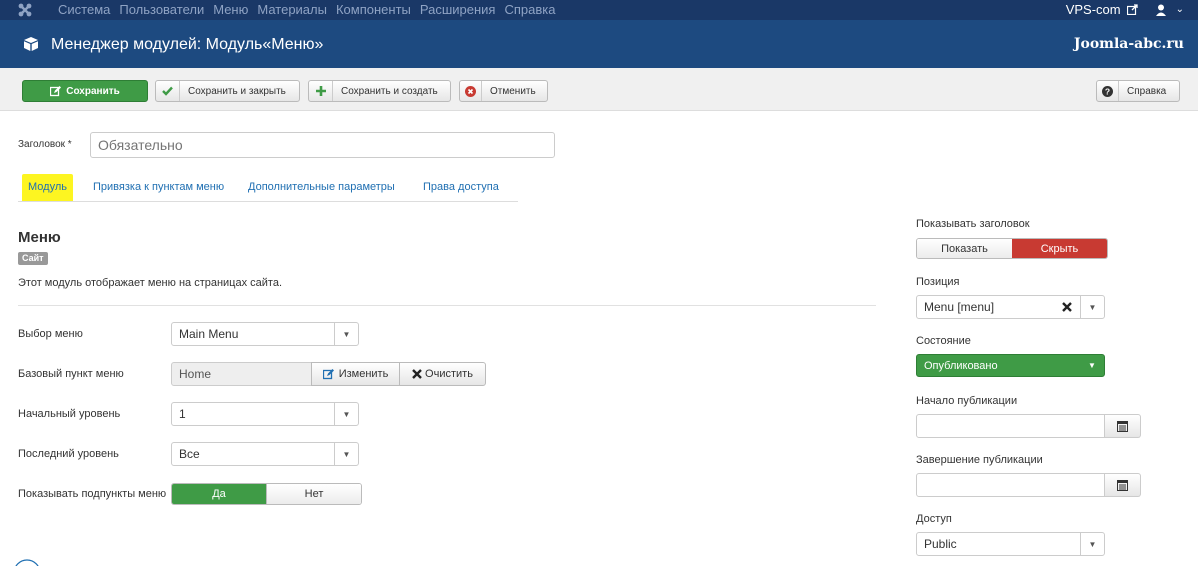  Describe the element at coordinates (529, 9) in the screenshot. I see `menu-help: Справка` at that location.